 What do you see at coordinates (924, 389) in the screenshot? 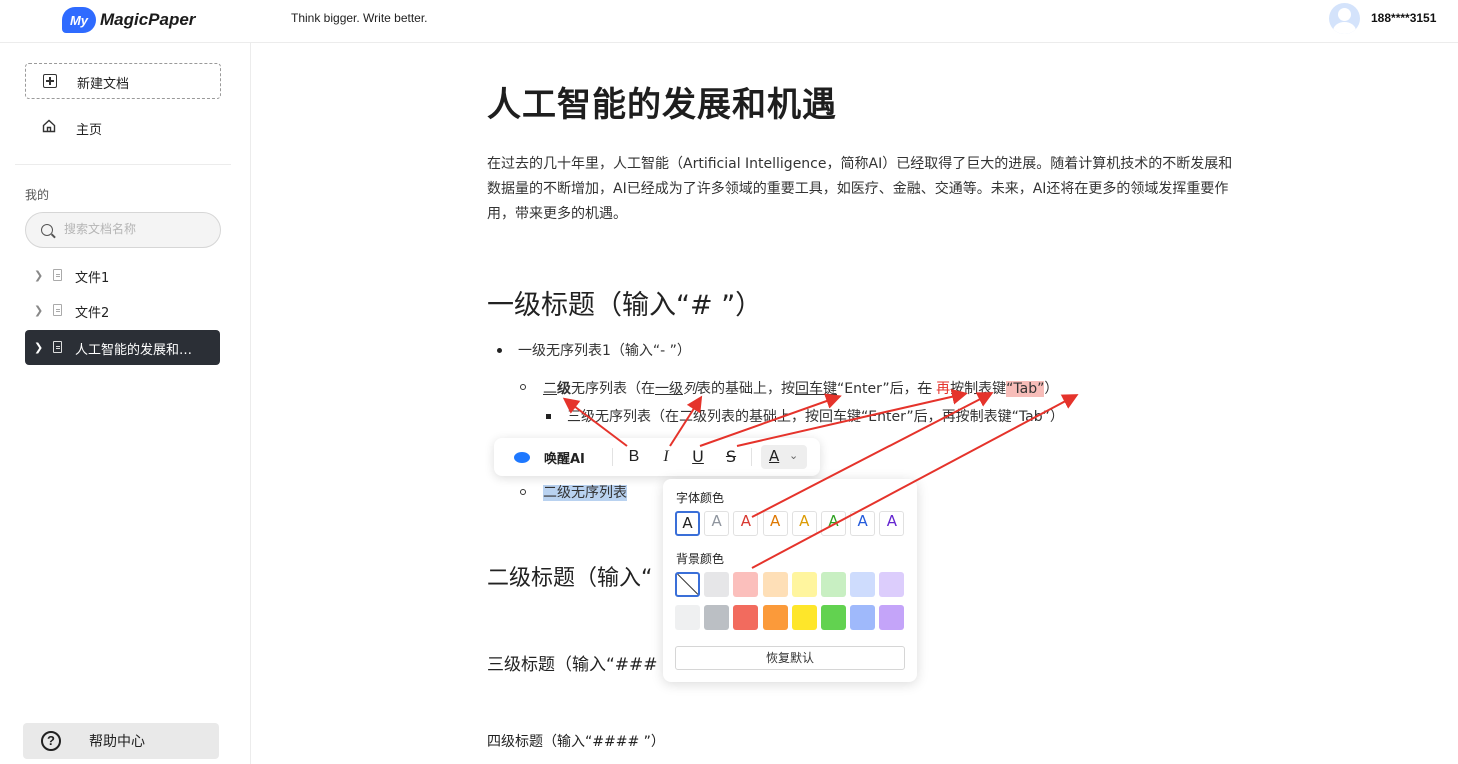
I see `text-strikethrough: 在` at bounding box center [924, 389].